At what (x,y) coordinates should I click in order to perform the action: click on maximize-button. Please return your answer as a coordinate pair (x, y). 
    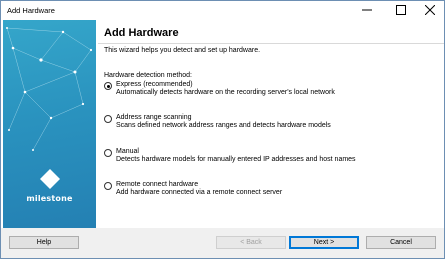
    Looking at the image, I should click on (401, 10).